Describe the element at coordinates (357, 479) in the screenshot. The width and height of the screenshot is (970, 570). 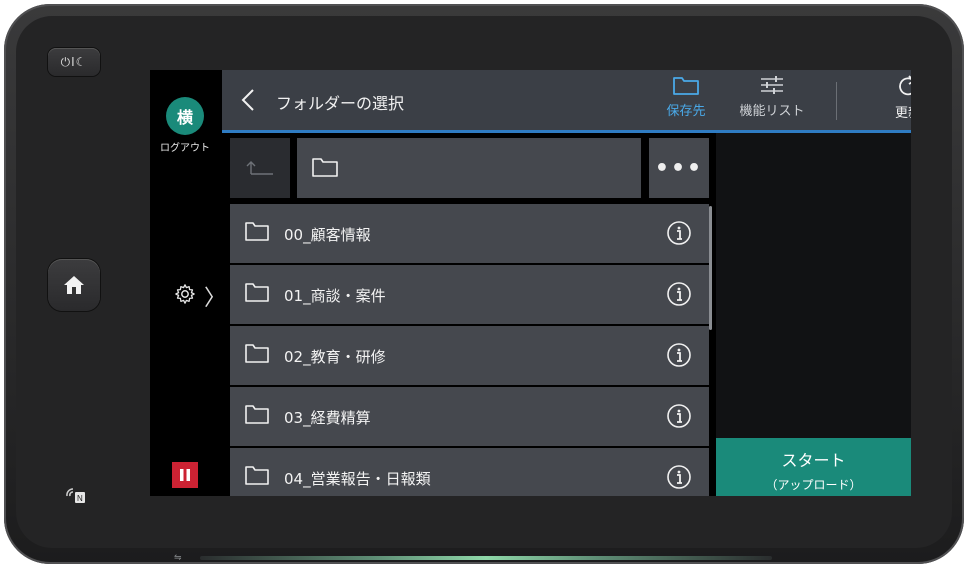
I see `folder-name: 04_営業報告・日報類` at that location.